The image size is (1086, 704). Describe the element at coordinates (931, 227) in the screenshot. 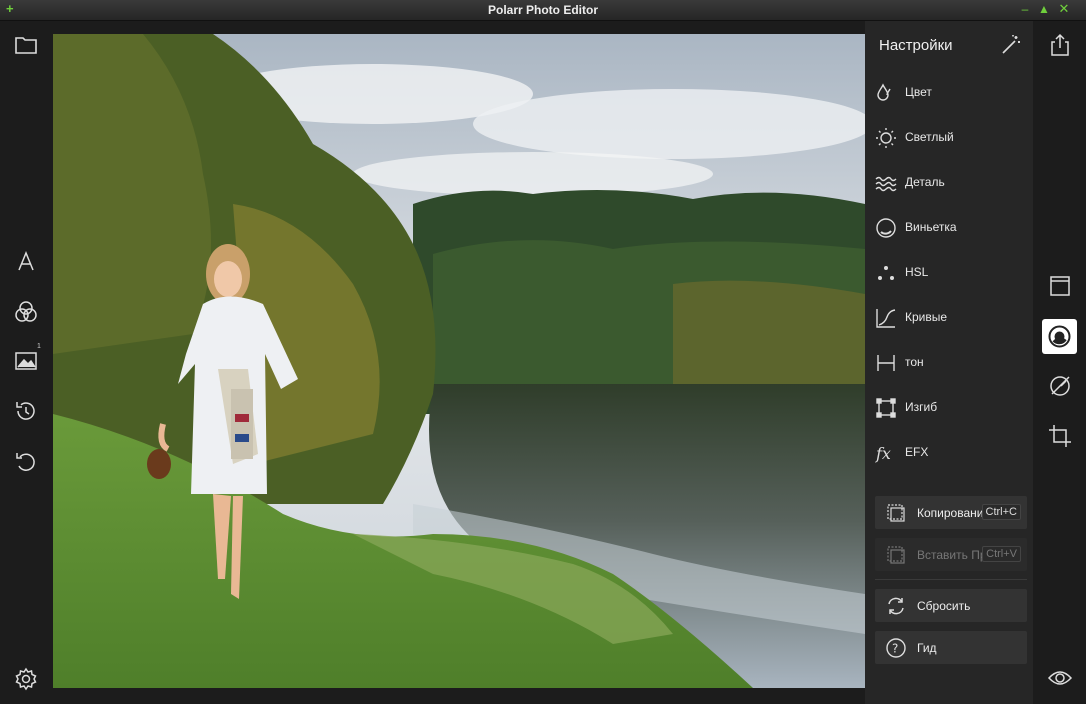

I see `menu-item-label: Виньетка` at that location.